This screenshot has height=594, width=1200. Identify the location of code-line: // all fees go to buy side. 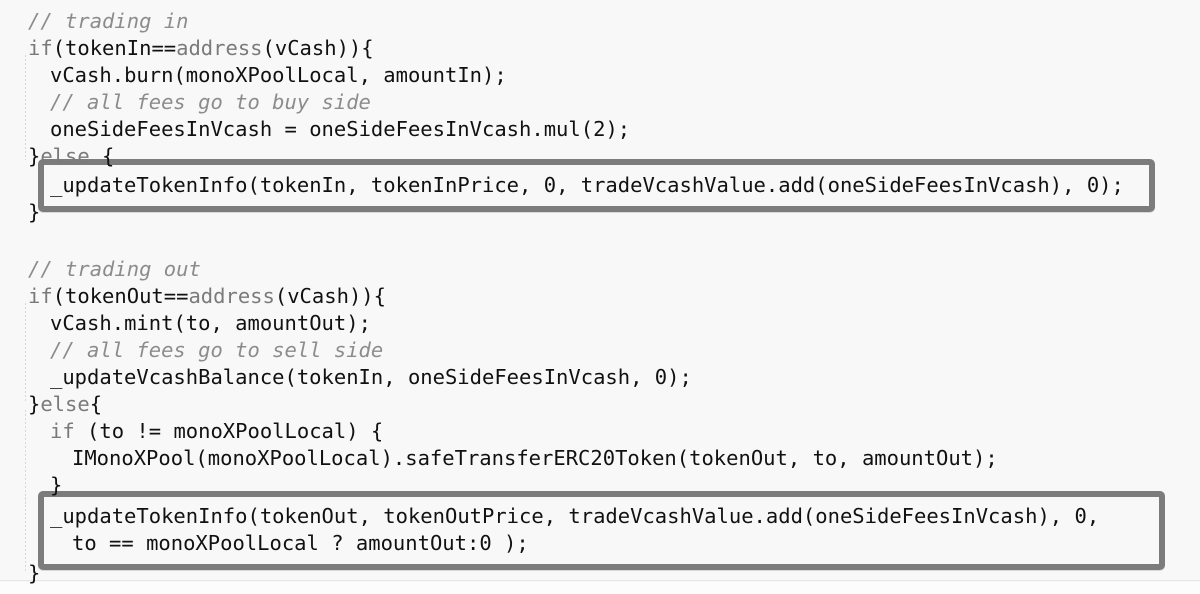
(210, 102).